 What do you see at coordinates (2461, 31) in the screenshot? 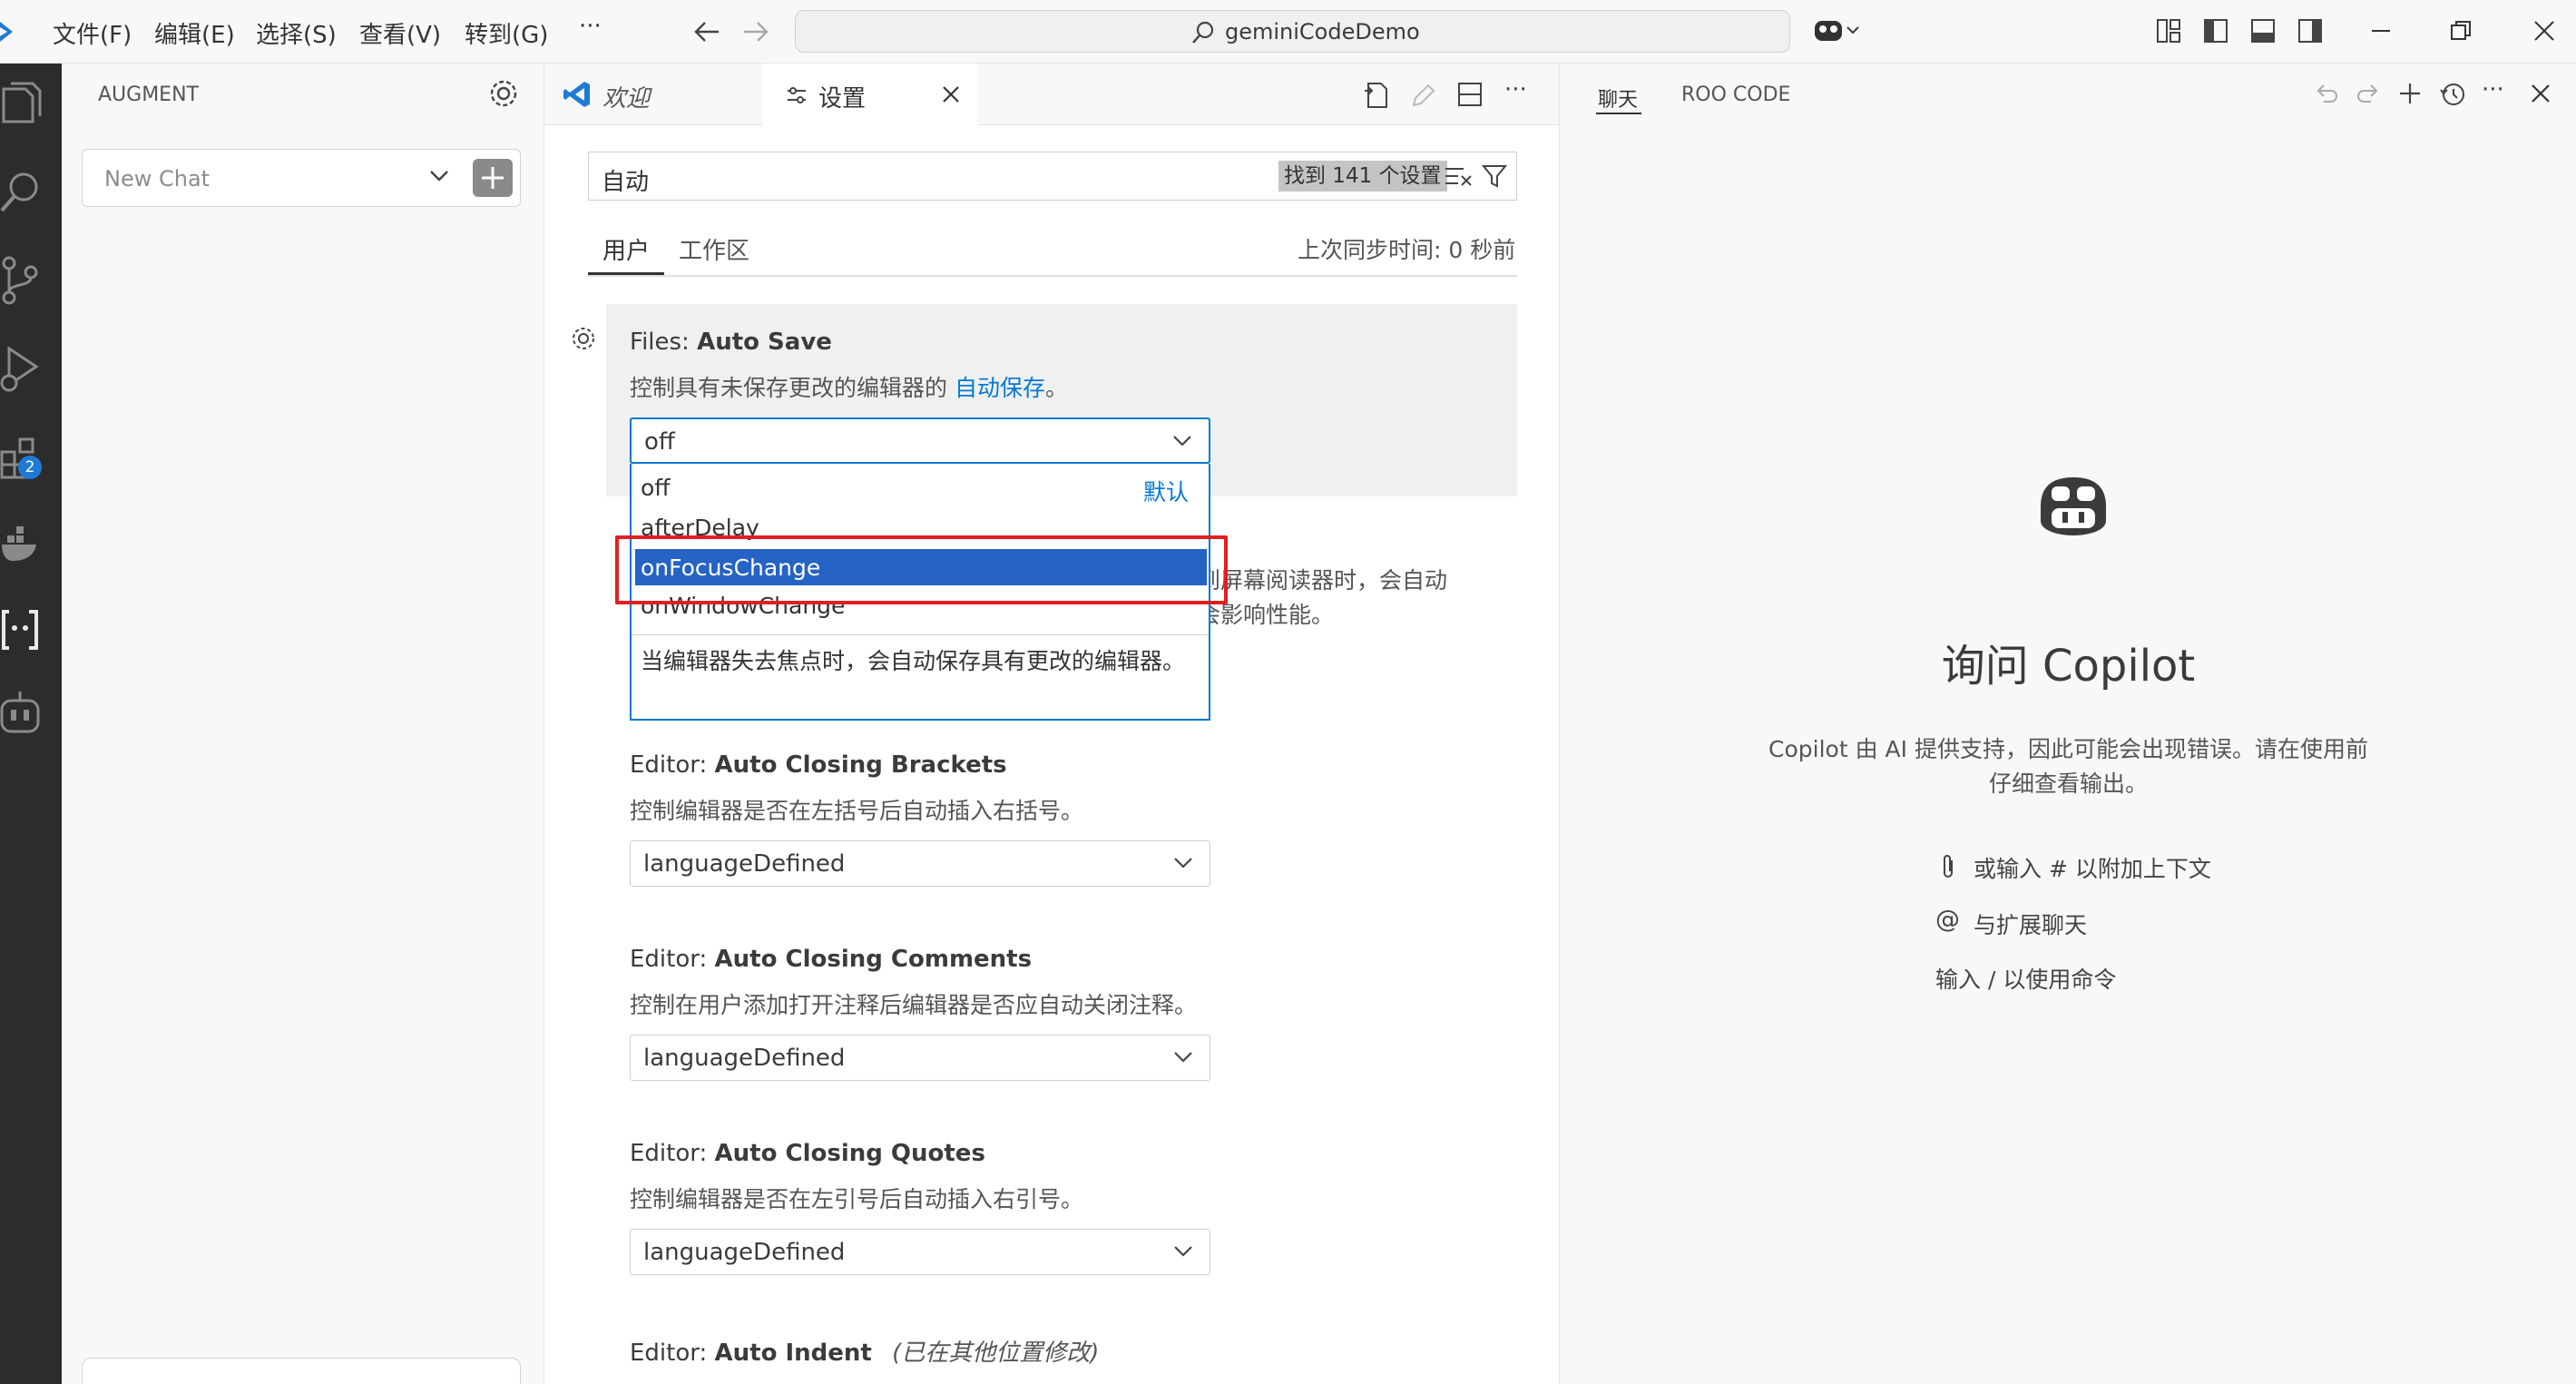
I see `restore-icon` at bounding box center [2461, 31].